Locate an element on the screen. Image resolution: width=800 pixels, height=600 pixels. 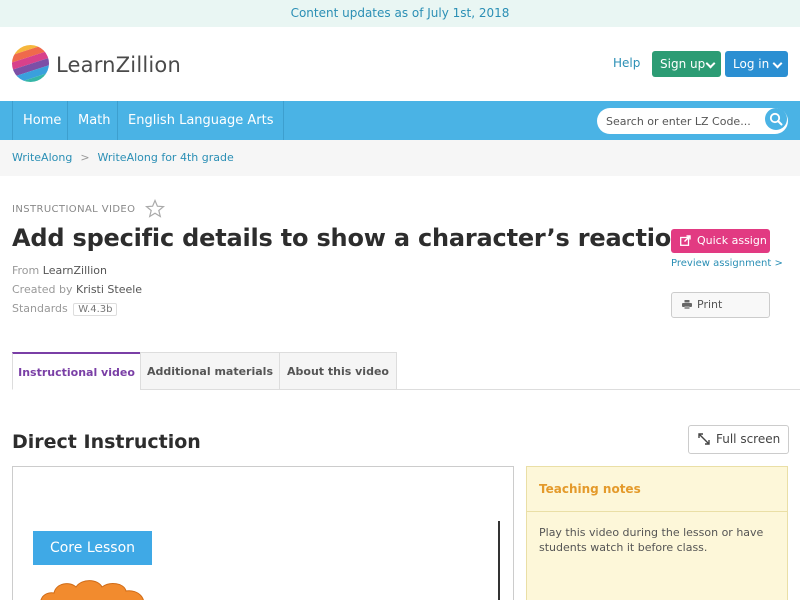
content-type-label: INSTRUCTIONAL VIDEO is located at coordinates (74, 209).